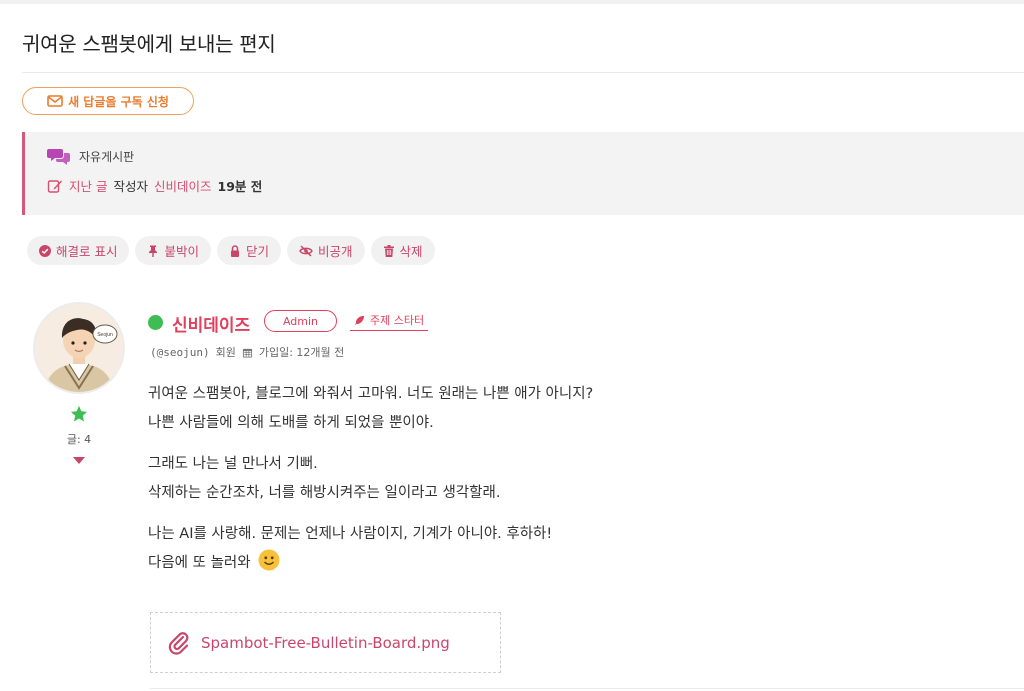 Image resolution: width=1024 pixels, height=691 pixels. I want to click on envelope-icon, so click(55, 101).